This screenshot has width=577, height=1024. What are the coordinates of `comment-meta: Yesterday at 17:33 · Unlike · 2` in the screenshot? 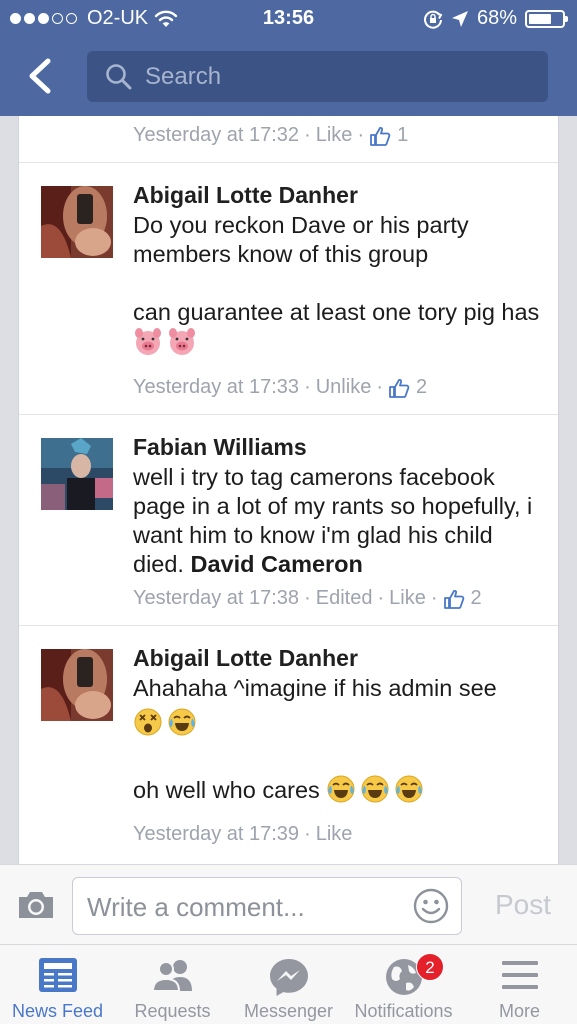 It's located at (280, 387).